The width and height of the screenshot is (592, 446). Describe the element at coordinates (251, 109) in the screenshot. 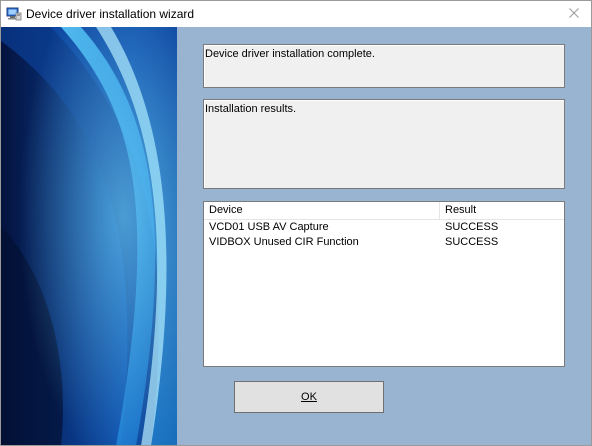

I see `results-label: Installation results.` at that location.